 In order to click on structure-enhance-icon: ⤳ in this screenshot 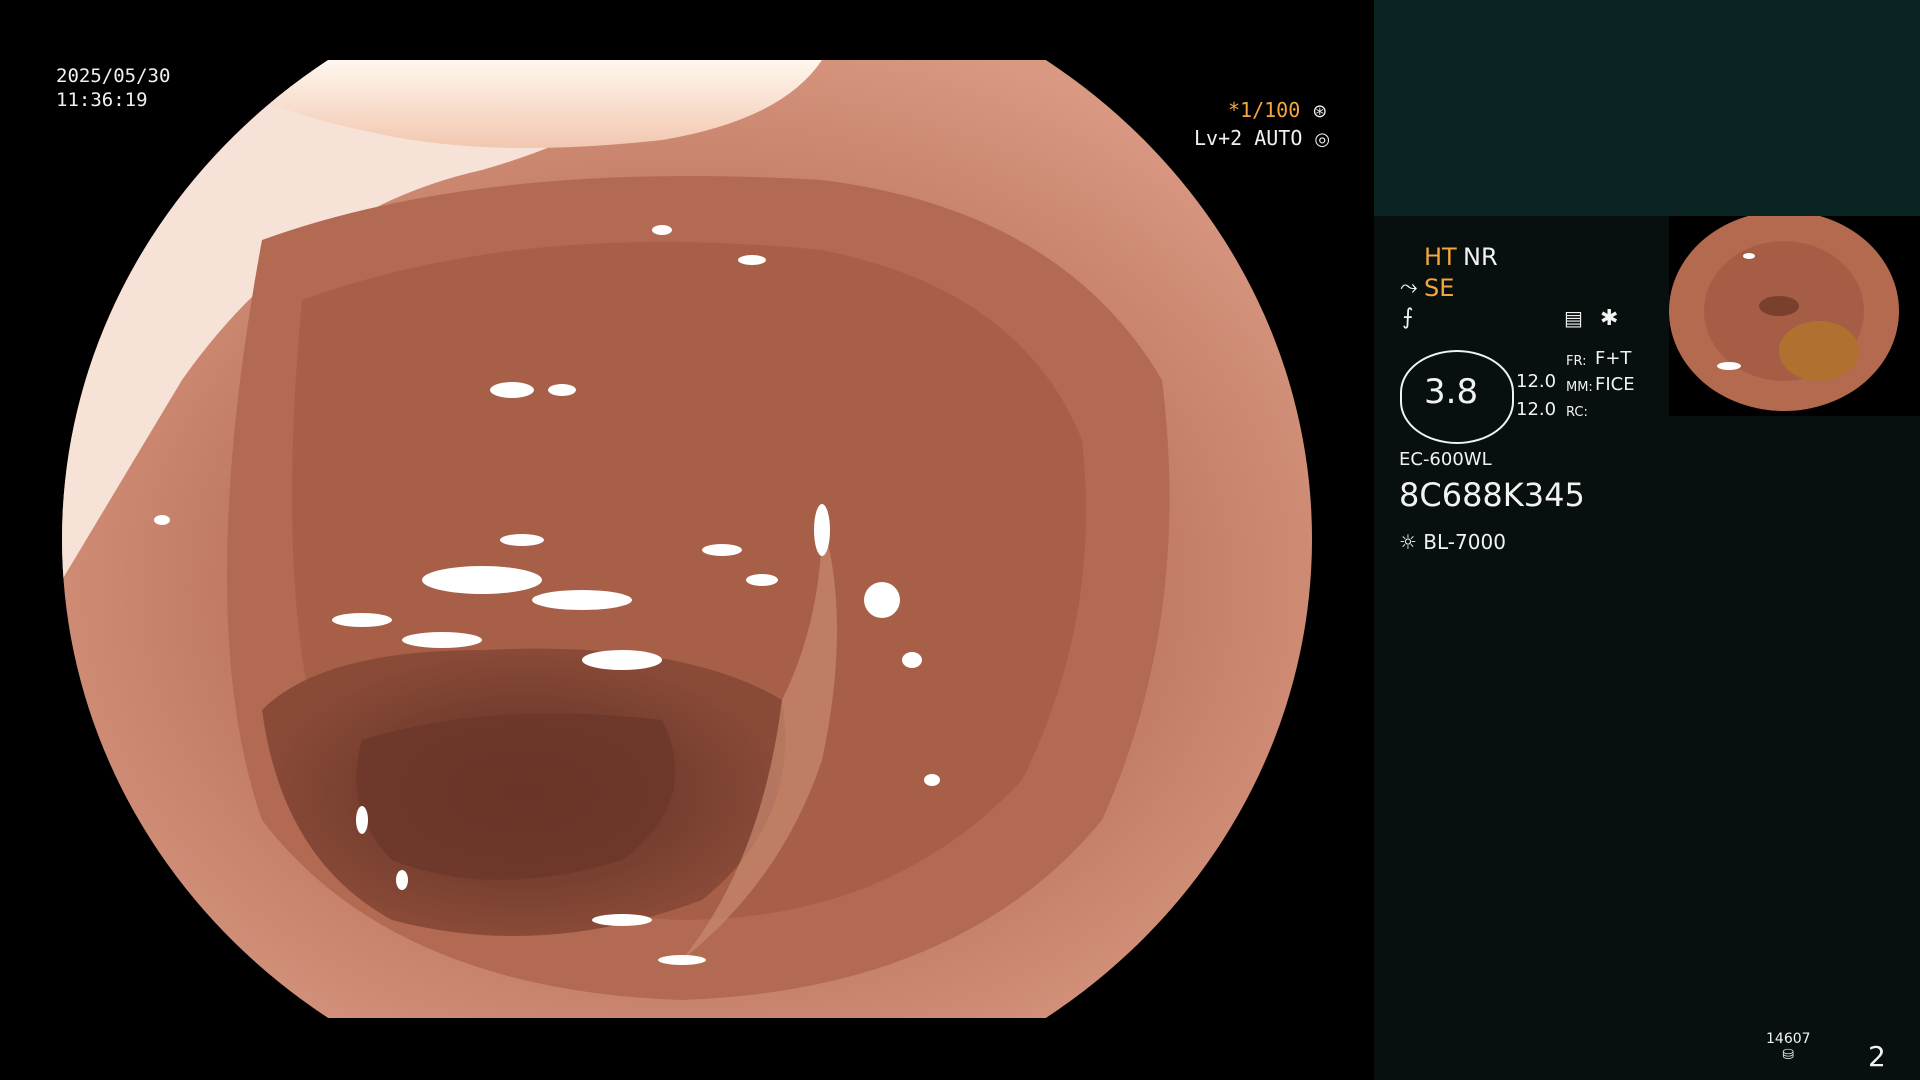, I will do `click(1409, 287)`.